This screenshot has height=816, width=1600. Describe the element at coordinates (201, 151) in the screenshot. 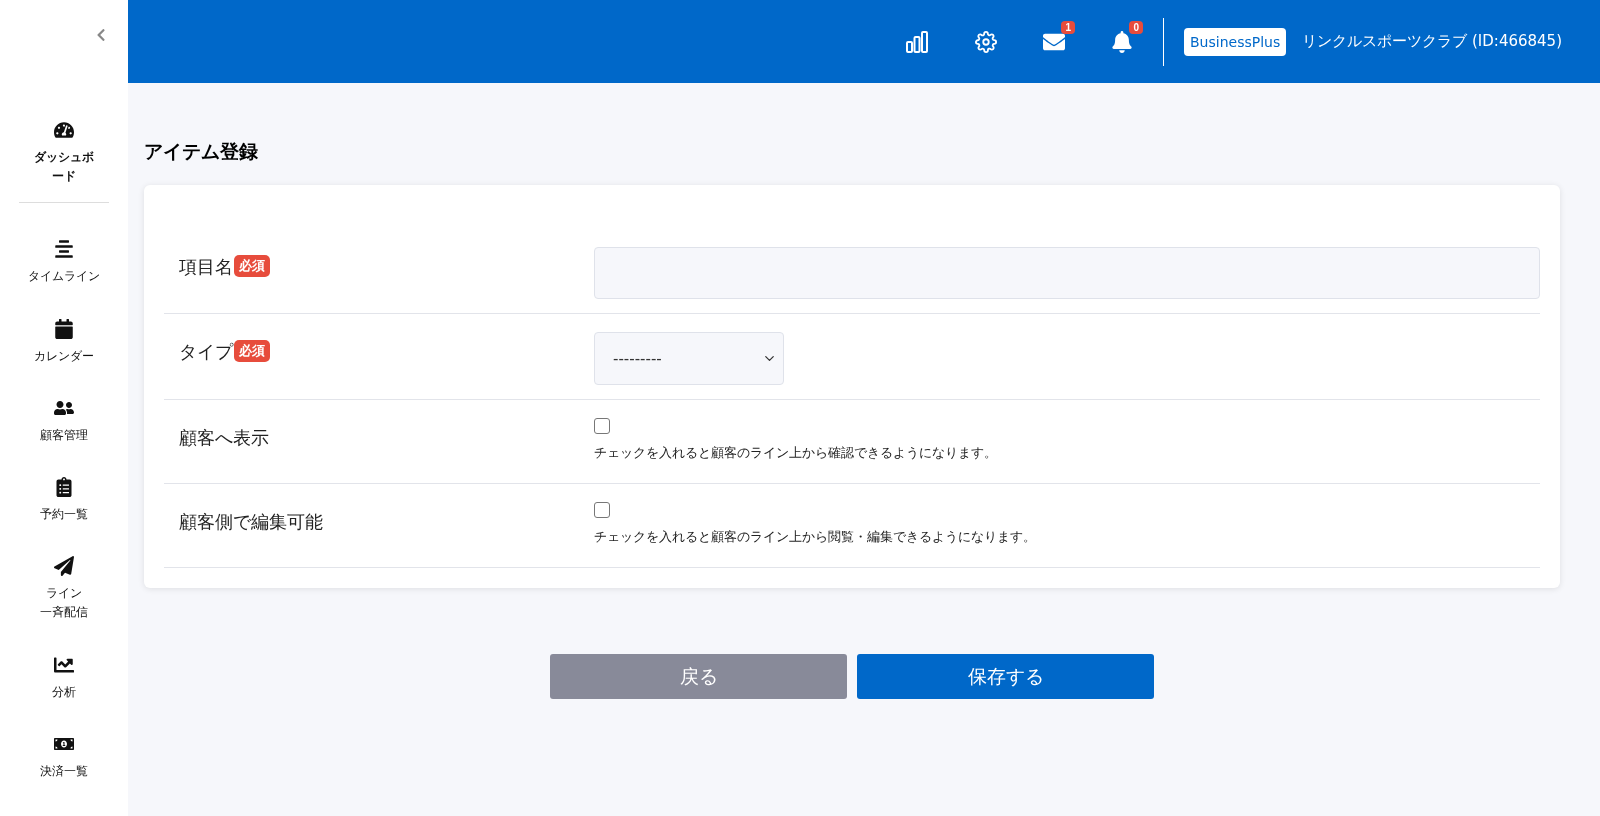

I see `page-title: アイテム登録` at that location.